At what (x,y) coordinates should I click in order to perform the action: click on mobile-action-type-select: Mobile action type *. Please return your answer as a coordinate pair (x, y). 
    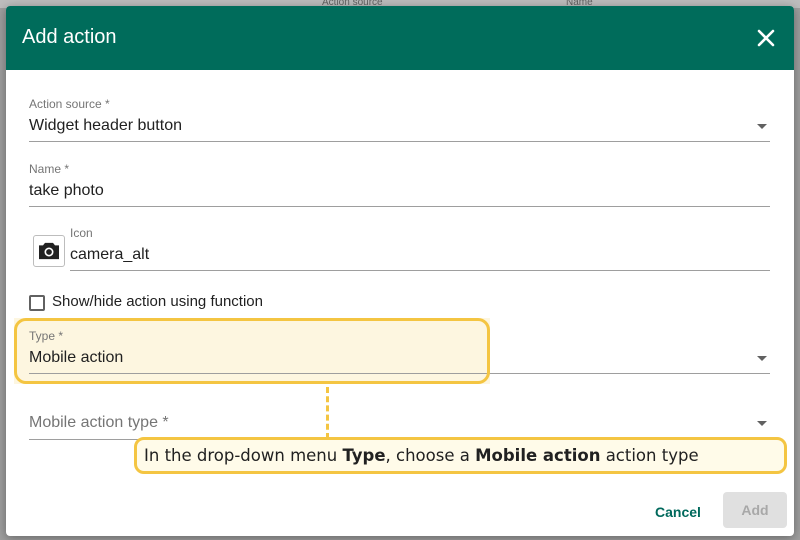
    Looking at the image, I should click on (399, 418).